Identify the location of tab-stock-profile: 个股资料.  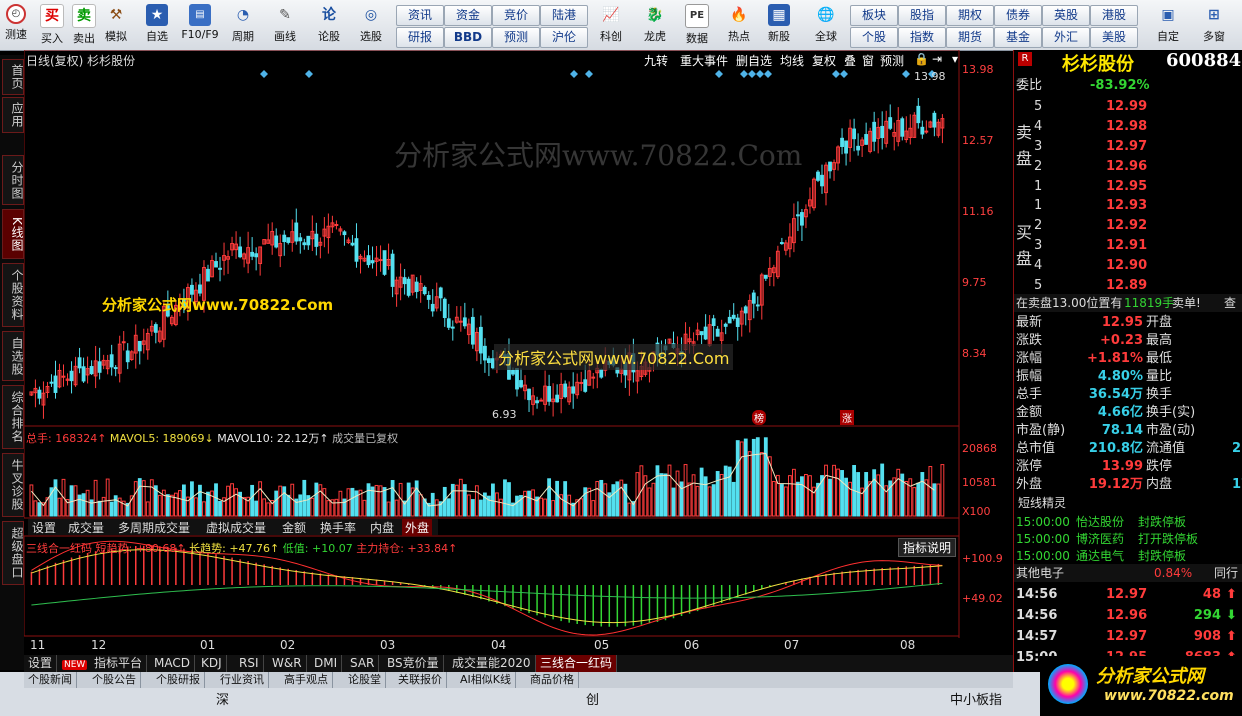
(13, 295).